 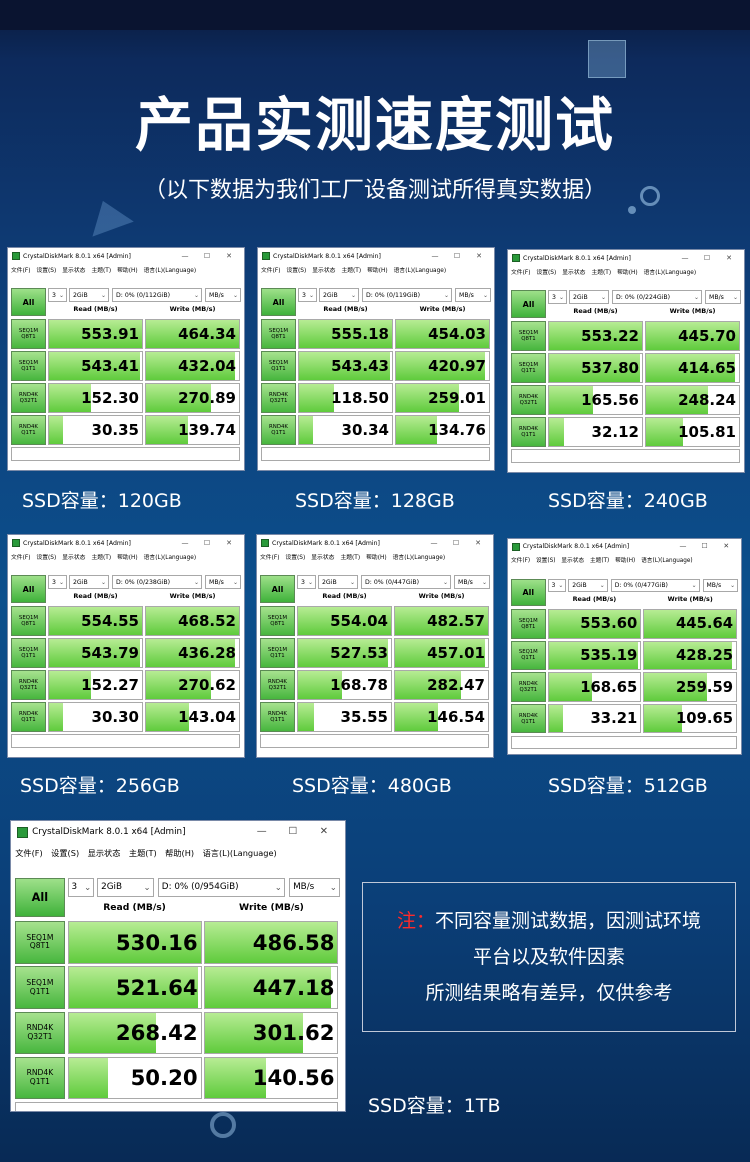 I want to click on drive-select: D: 0% (0/954GiB) ⌄, so click(x=221, y=887).